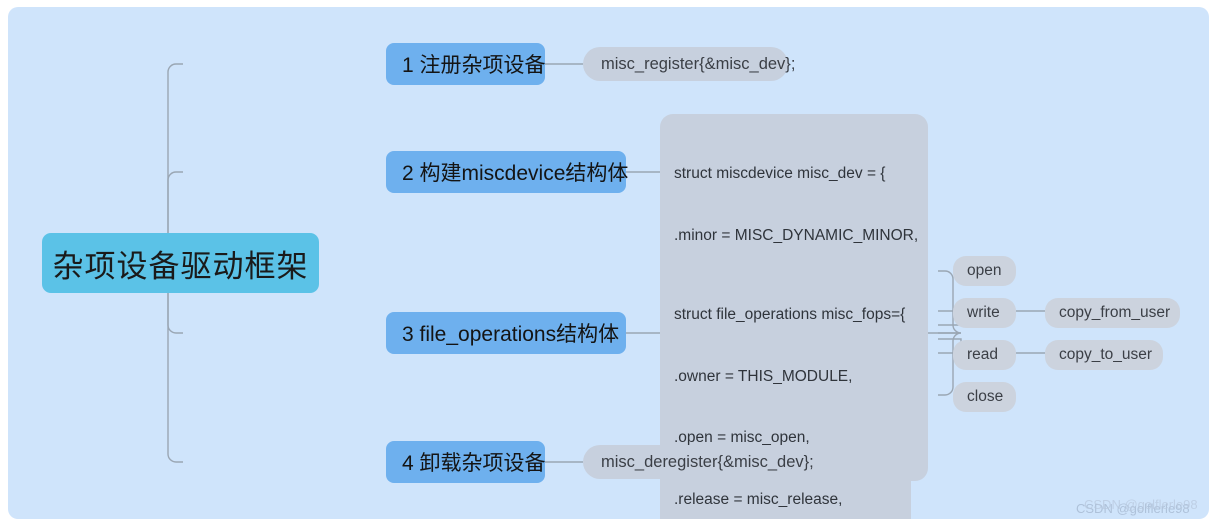 The height and width of the screenshot is (527, 1217). Describe the element at coordinates (758, 499) in the screenshot. I see `code-line: .release = misc_release,` at that location.